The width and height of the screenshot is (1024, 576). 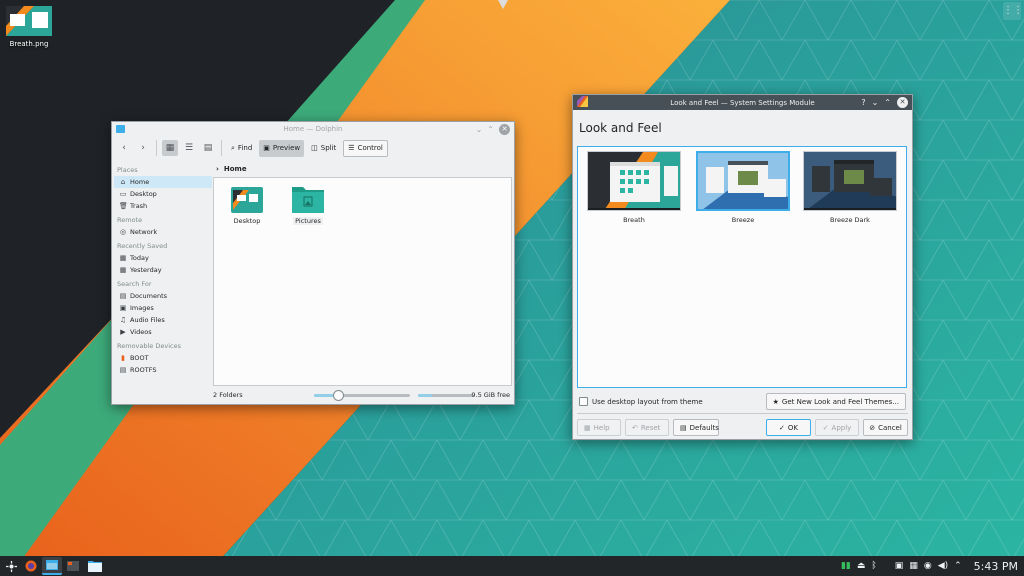 I want to click on theme-preview-breeze, so click(x=743, y=181).